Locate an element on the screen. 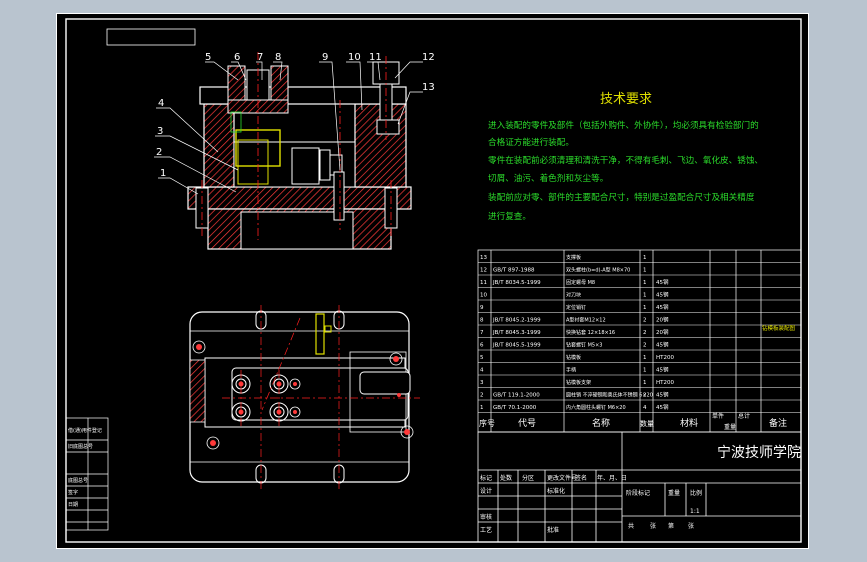  bom-cell-qty: 4 is located at coordinates (645, 408).